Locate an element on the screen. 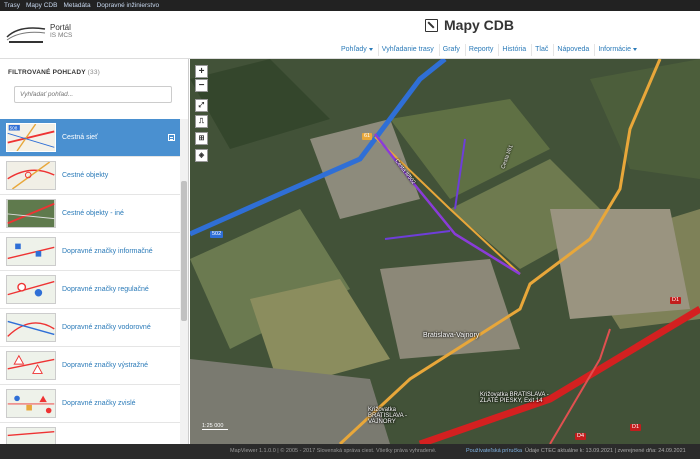 This screenshot has width=700, height=459. map-scale: 1:25 000 is located at coordinates (215, 426).